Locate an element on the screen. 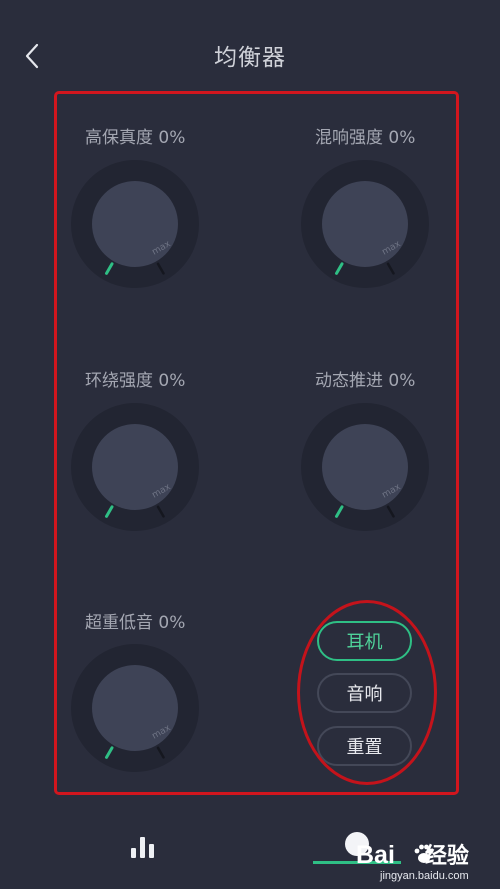  knob-dynamic: max is located at coordinates (365, 467).